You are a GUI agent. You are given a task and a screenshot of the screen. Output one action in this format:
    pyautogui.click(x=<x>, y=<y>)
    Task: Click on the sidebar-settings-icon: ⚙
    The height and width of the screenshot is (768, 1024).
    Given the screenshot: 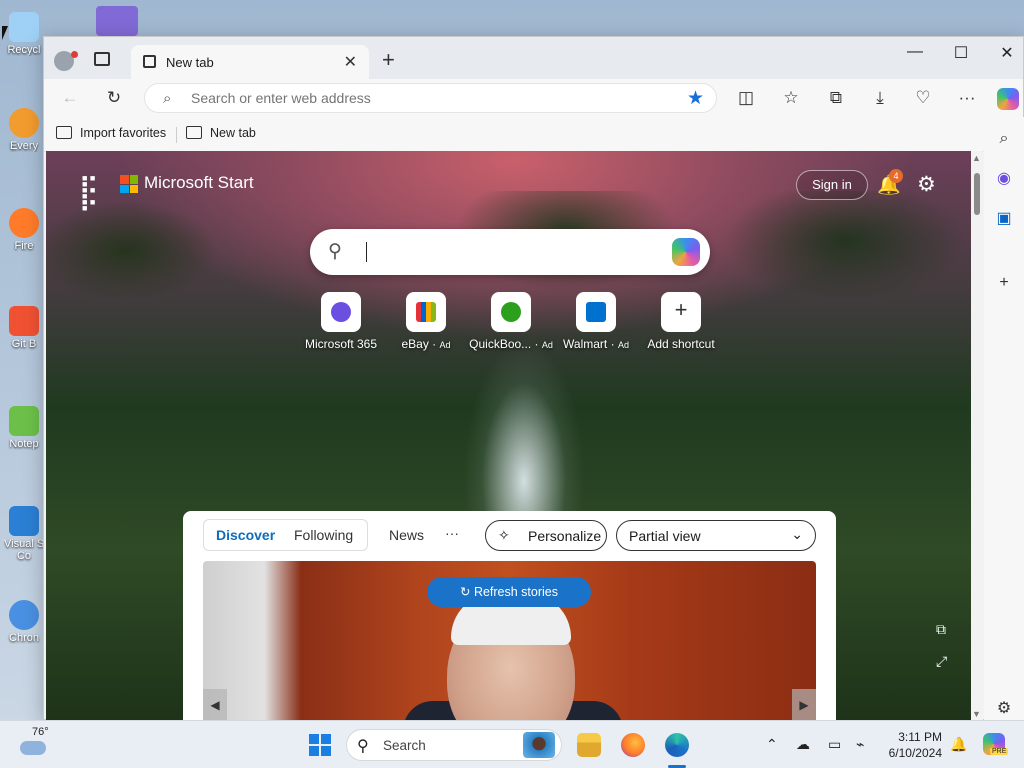 What is the action you would take?
    pyautogui.click(x=1004, y=709)
    